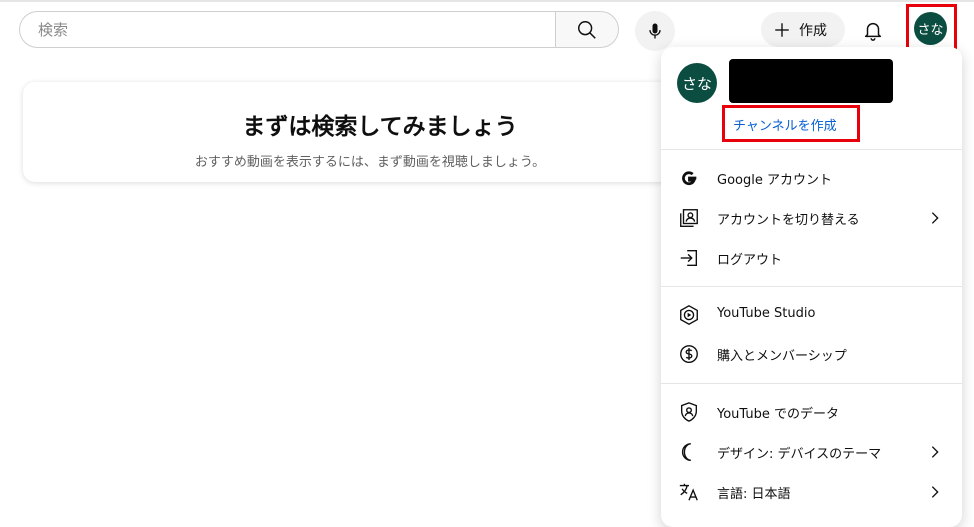 The width and height of the screenshot is (974, 527). Describe the element at coordinates (788, 220) in the screenshot. I see `menu-item-label: アカウントを切り替える` at that location.